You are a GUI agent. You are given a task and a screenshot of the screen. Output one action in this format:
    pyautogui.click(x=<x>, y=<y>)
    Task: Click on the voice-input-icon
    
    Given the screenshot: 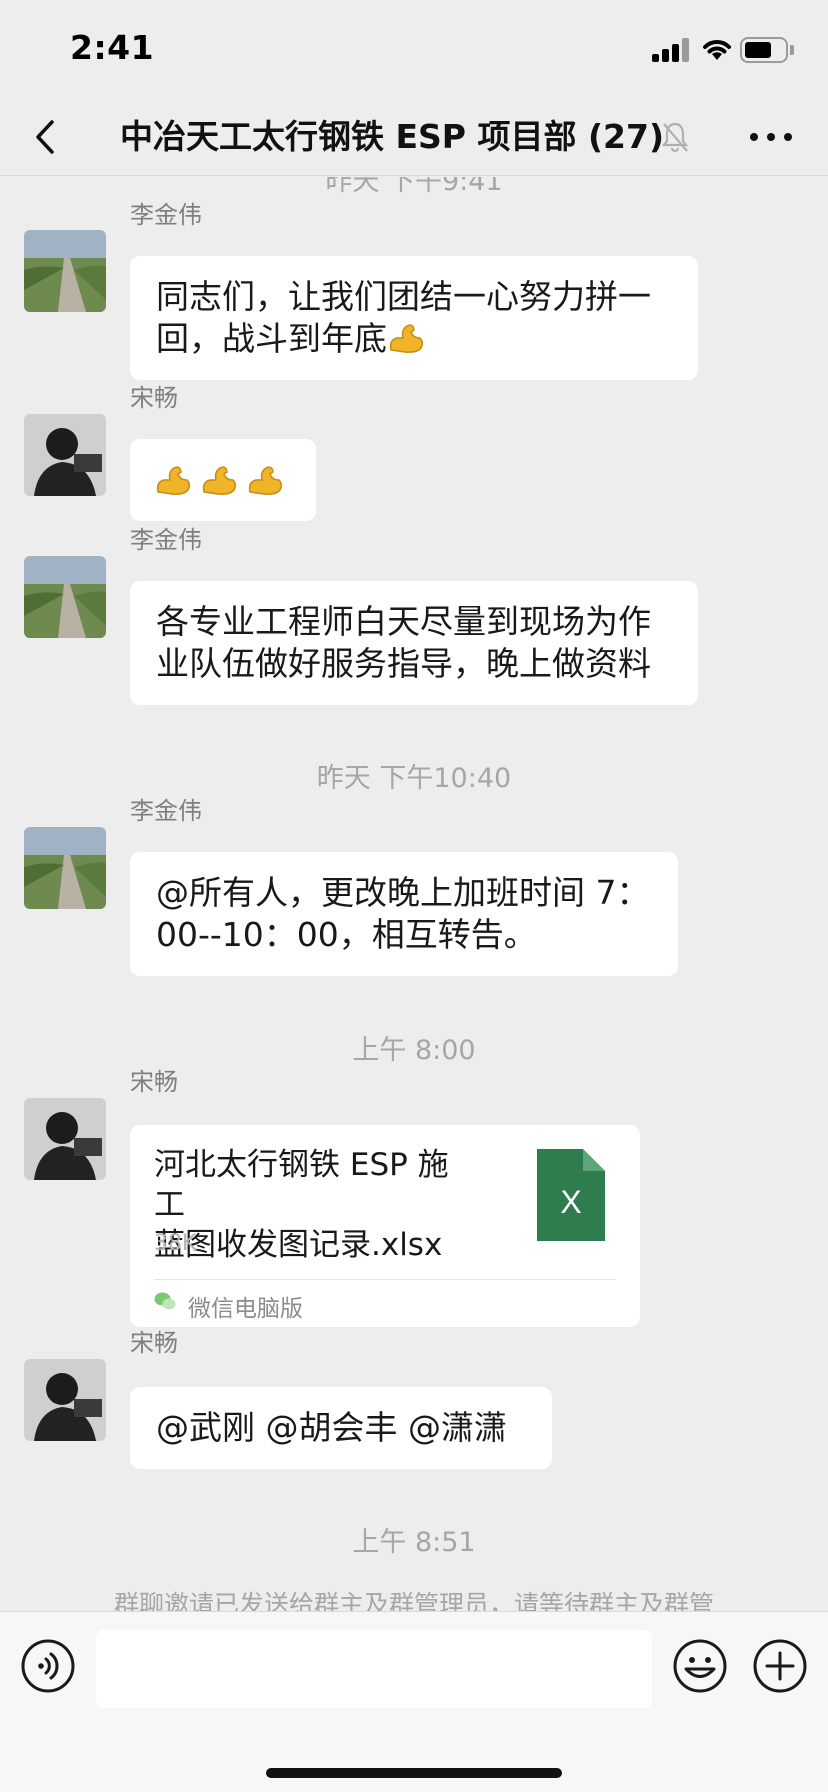 What is the action you would take?
    pyautogui.click(x=48, y=1666)
    